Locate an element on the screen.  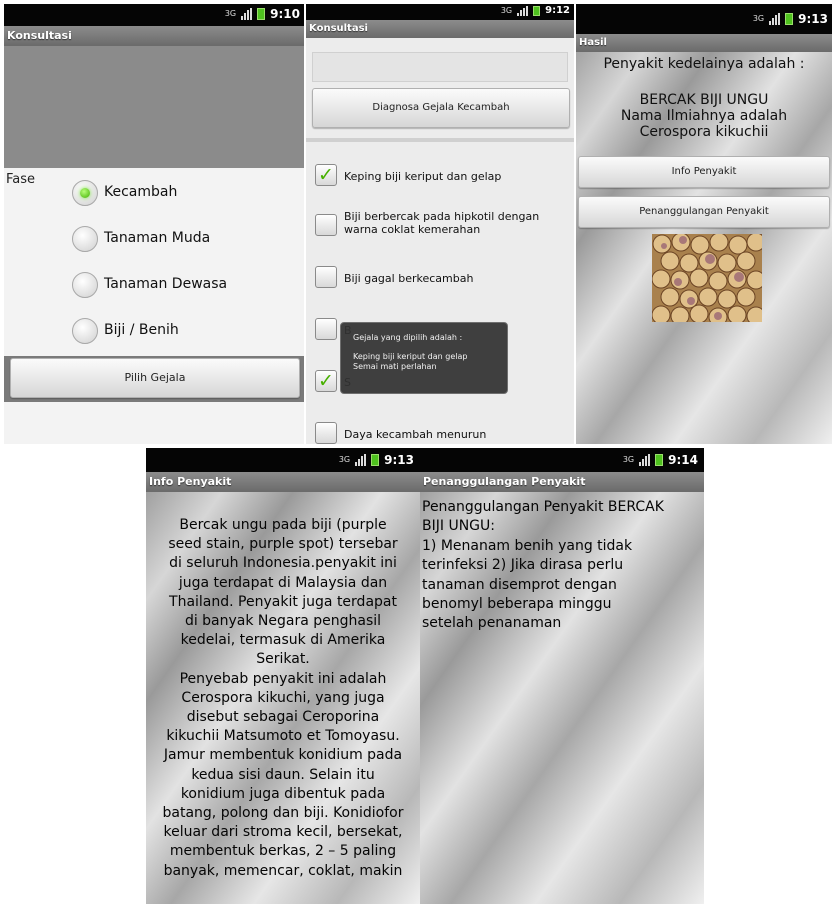
info-line: kikuchii Matsumoto et Tomoyasu. is located at coordinates (283, 736).